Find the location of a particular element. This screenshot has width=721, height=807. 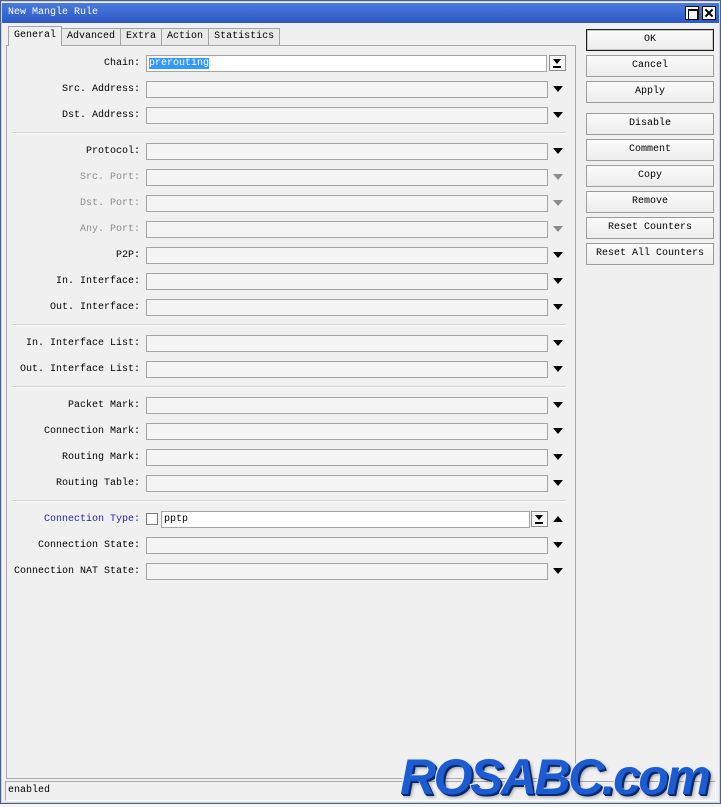

tab-bar: General Advanced Extra Action Statistics is located at coordinates (144, 36).